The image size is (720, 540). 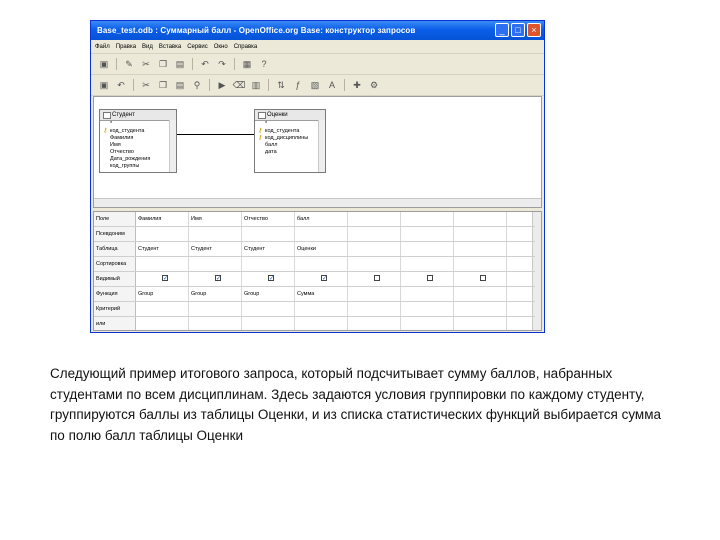 I want to click on menu-help: Справка, so click(x=246, y=47).